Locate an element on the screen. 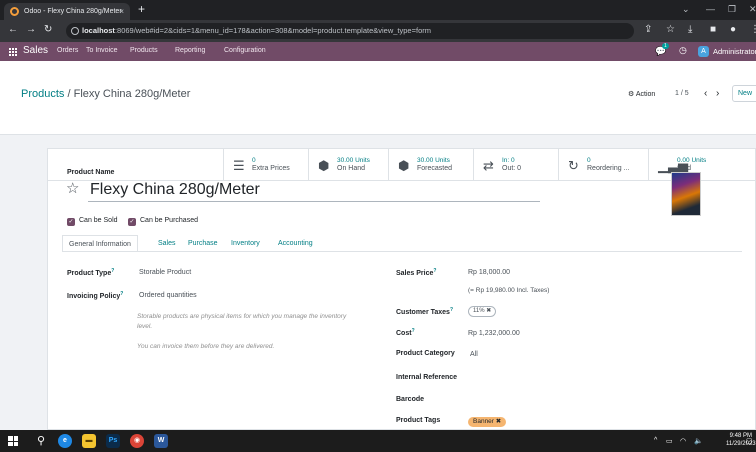 This screenshot has height=452, width=756. action-label: Action is located at coordinates (645, 94).